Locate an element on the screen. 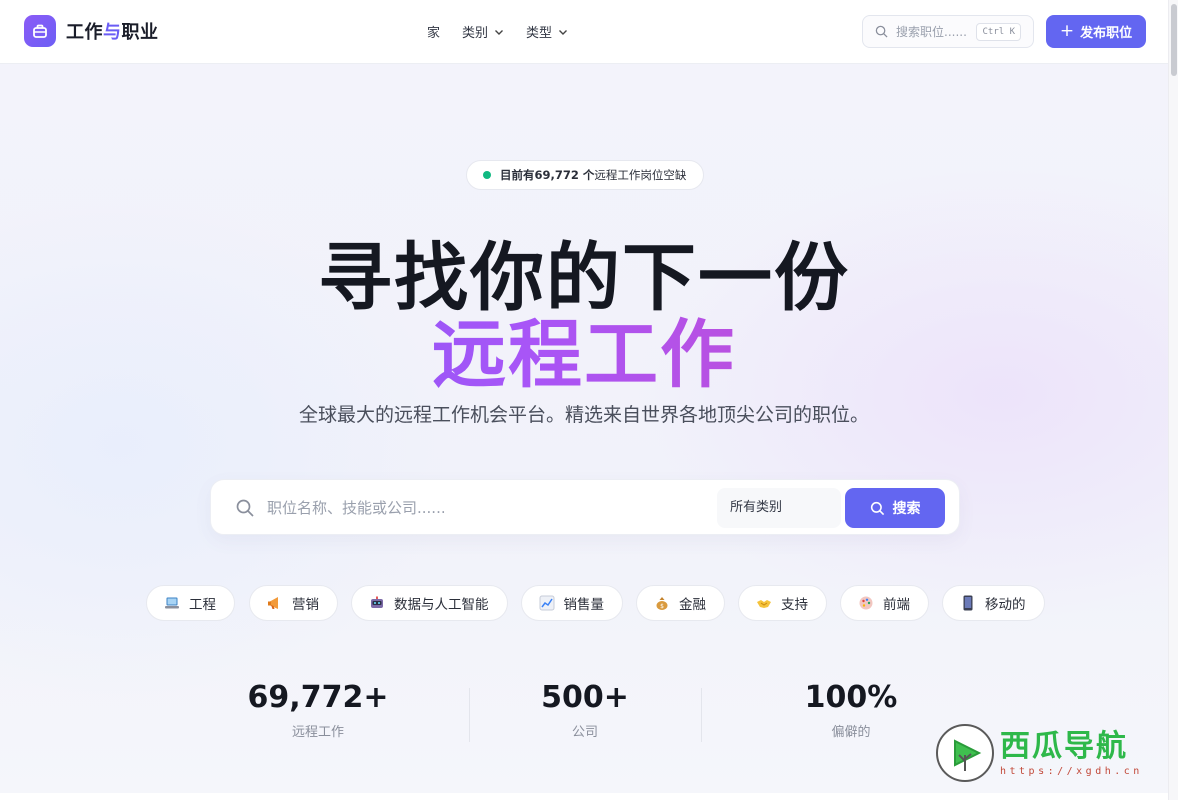 Image resolution: width=1178 pixels, height=800 pixels. job-search-bar: 所有类别 搜索 is located at coordinates (585, 507).